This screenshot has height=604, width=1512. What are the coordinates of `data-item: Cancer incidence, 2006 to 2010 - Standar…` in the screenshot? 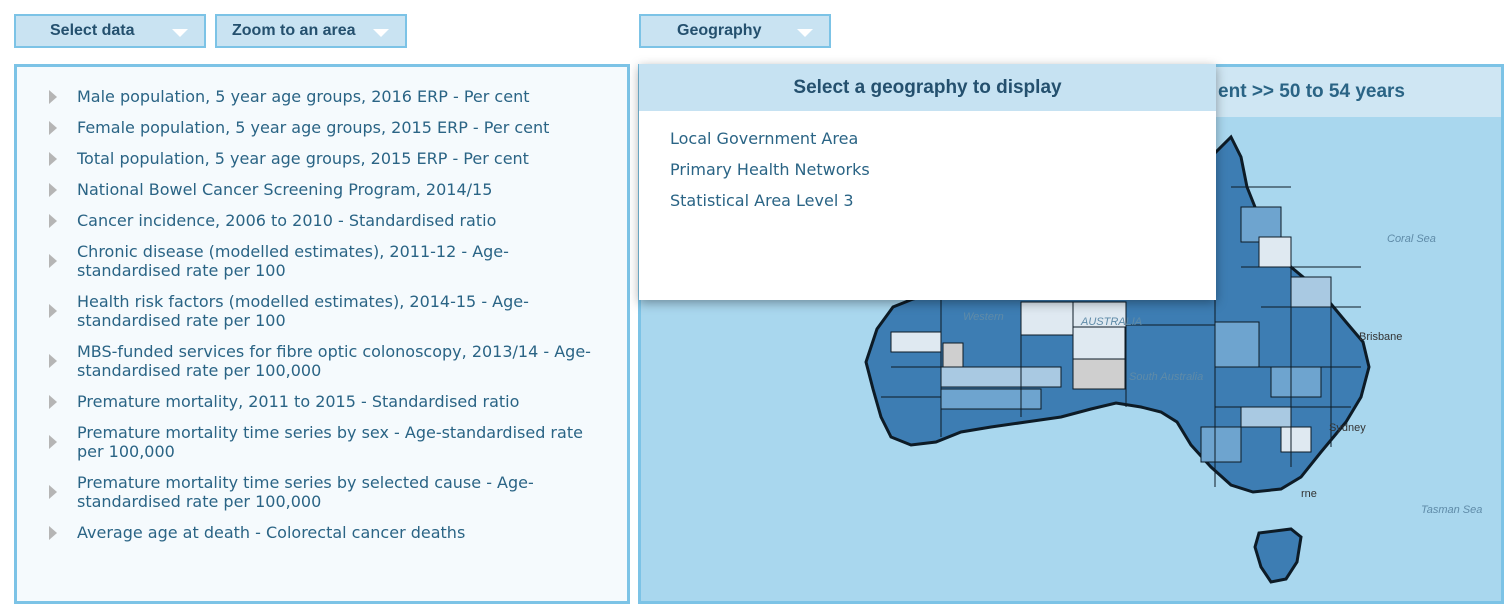 It's located at (322, 220).